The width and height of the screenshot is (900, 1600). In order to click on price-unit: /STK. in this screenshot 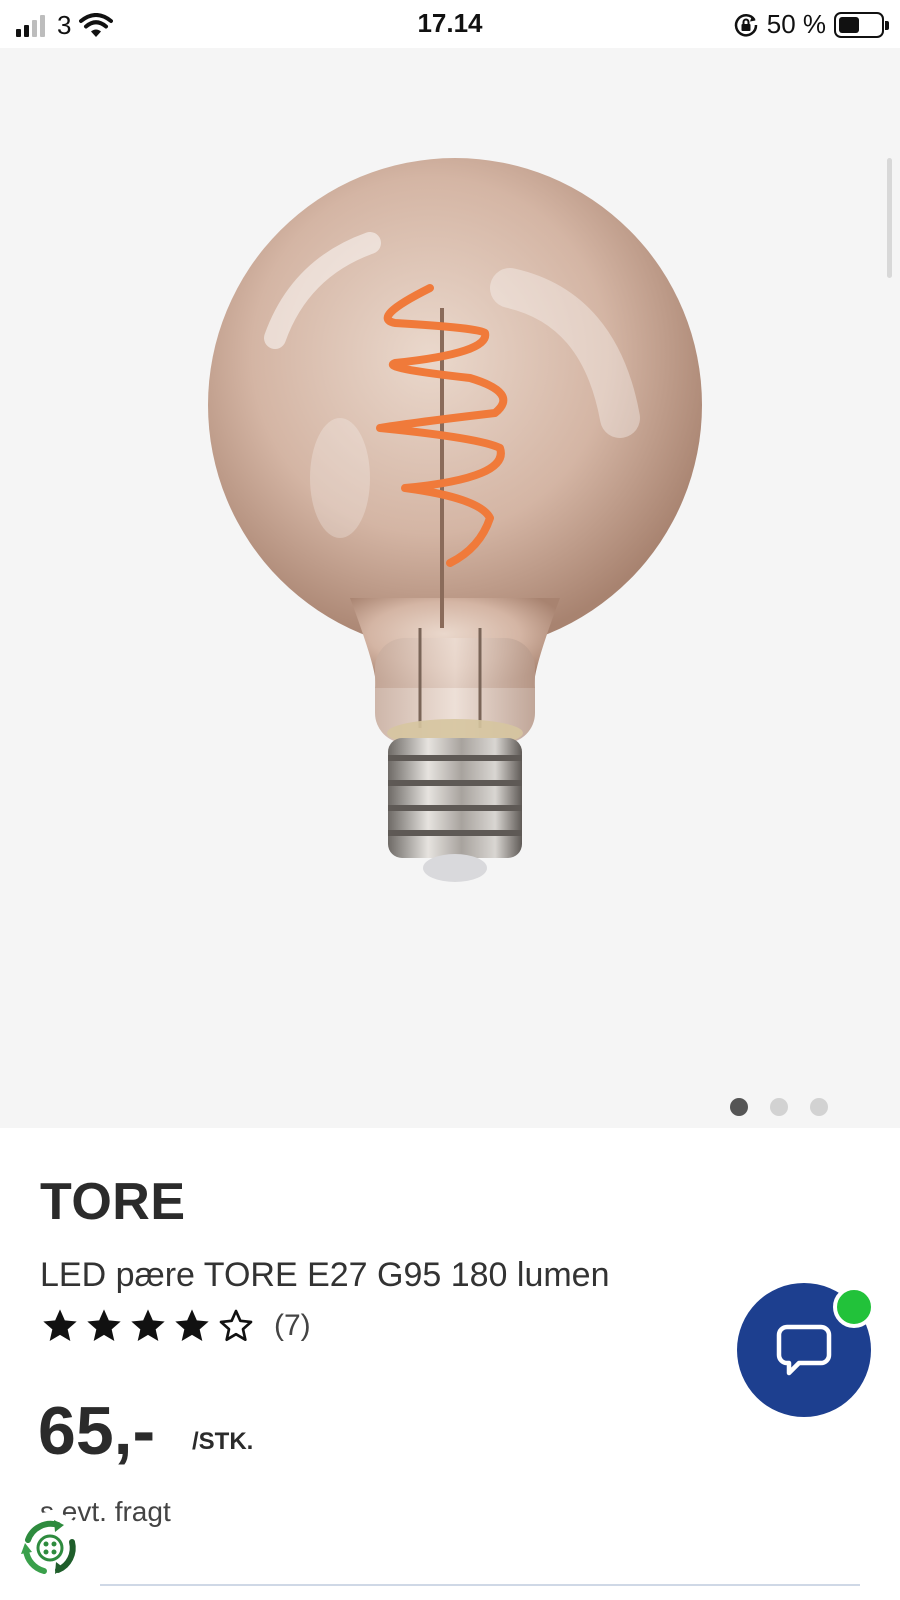, I will do `click(223, 1441)`.